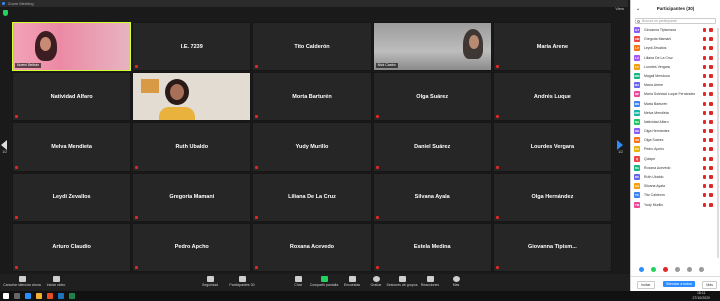  I want to click on participant-list-item: MB Marta Barturén, so click(675, 104).